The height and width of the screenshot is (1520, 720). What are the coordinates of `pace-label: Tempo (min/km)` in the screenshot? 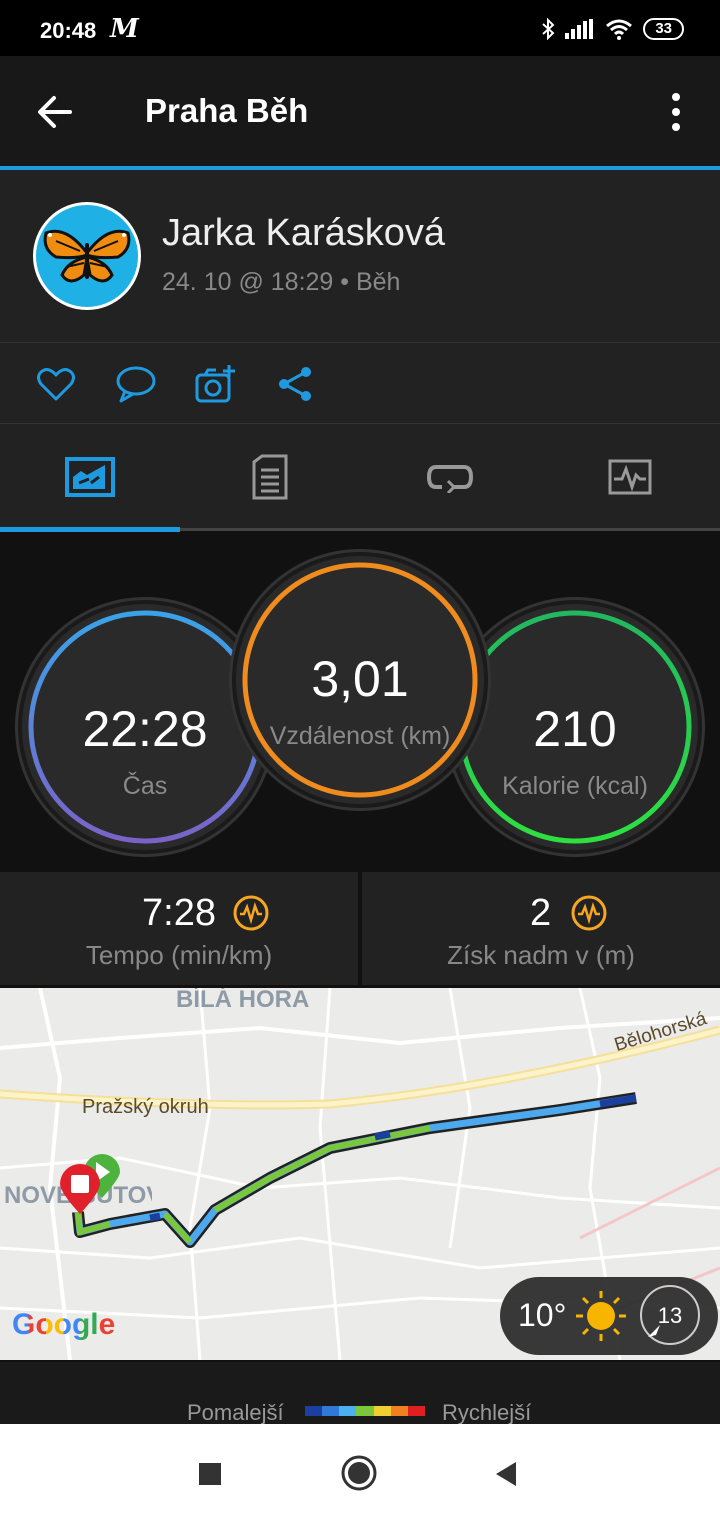 It's located at (179, 955).